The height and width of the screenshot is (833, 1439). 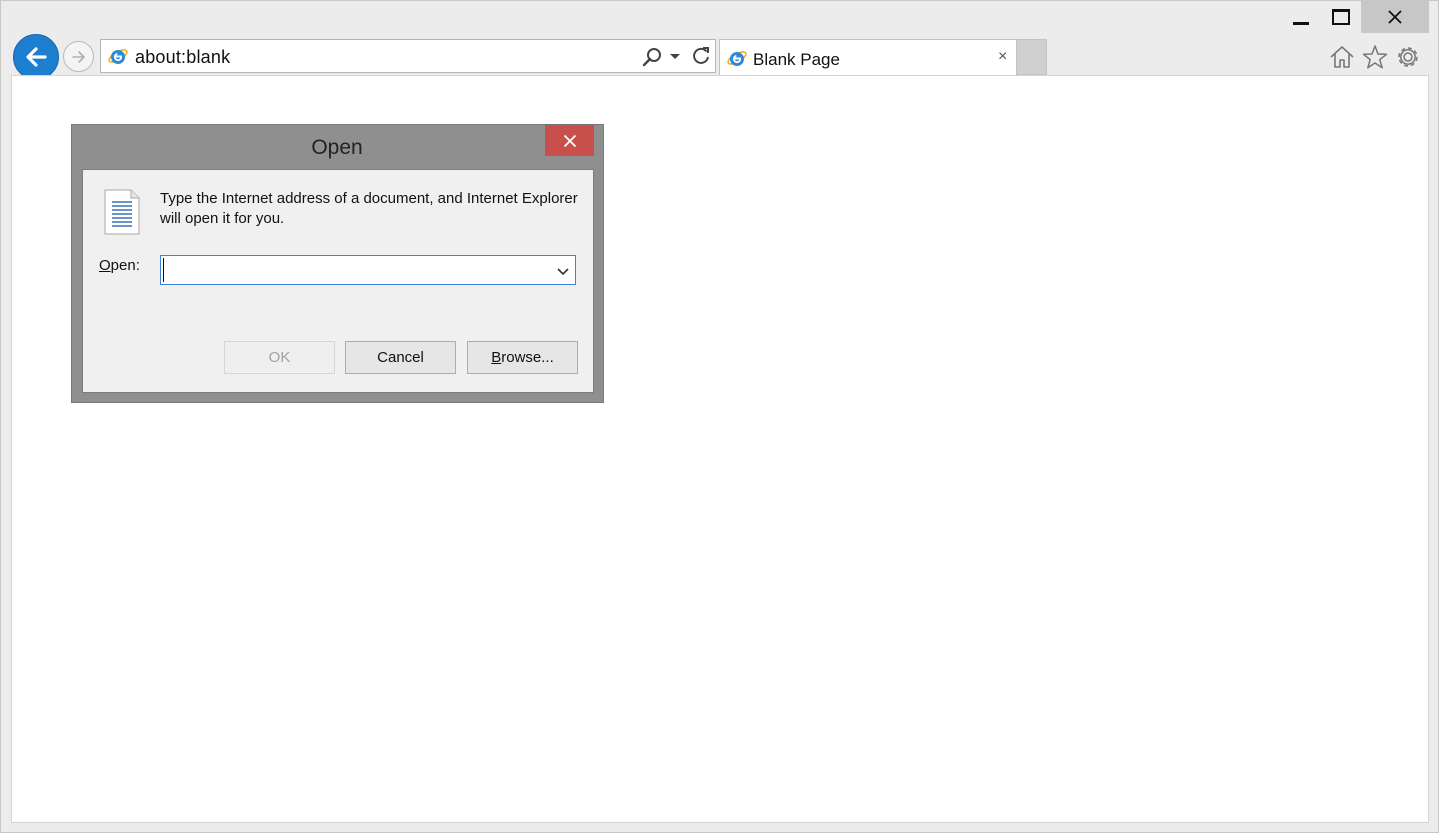 I want to click on back-button, so click(x=36, y=57).